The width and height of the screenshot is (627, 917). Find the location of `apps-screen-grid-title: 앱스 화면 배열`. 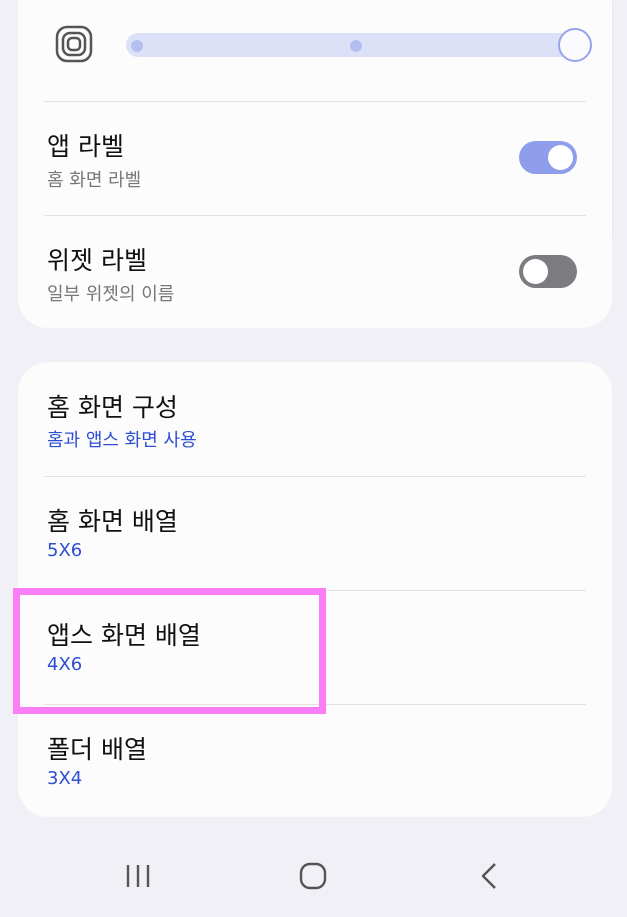

apps-screen-grid-title: 앱스 화면 배열 is located at coordinates (124, 635).